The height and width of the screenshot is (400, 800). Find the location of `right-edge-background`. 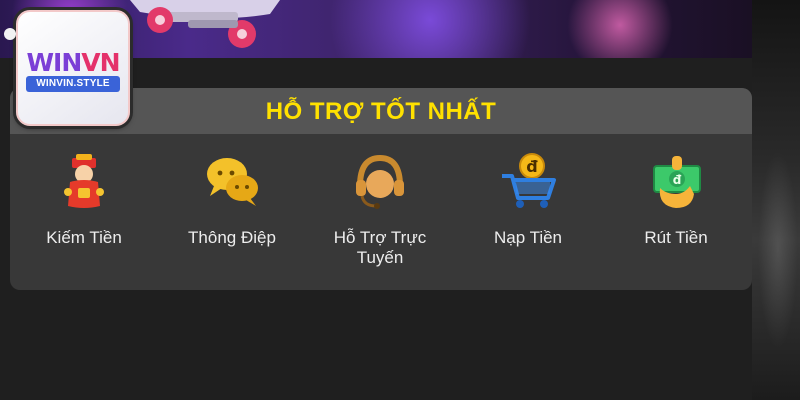

right-edge-background is located at coordinates (776, 200).